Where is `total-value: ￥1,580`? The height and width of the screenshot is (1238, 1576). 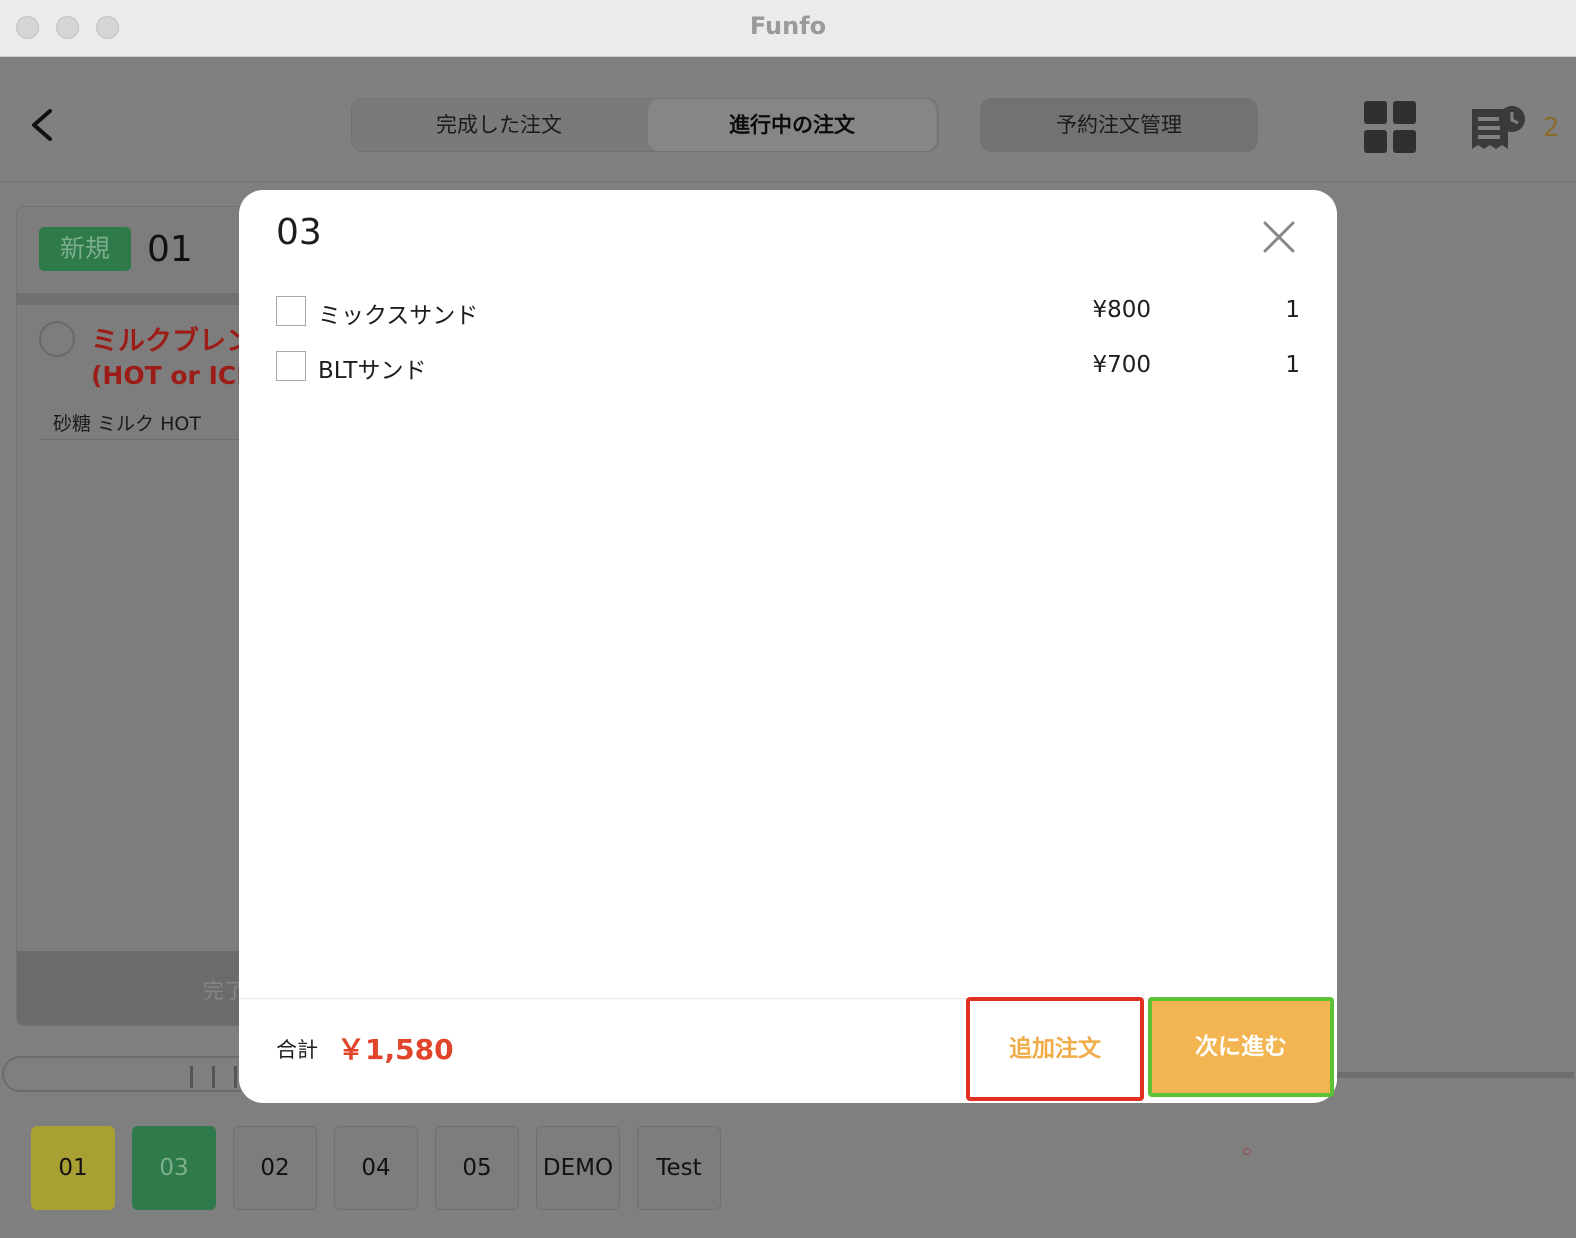 total-value: ￥1,580 is located at coordinates (395, 1049).